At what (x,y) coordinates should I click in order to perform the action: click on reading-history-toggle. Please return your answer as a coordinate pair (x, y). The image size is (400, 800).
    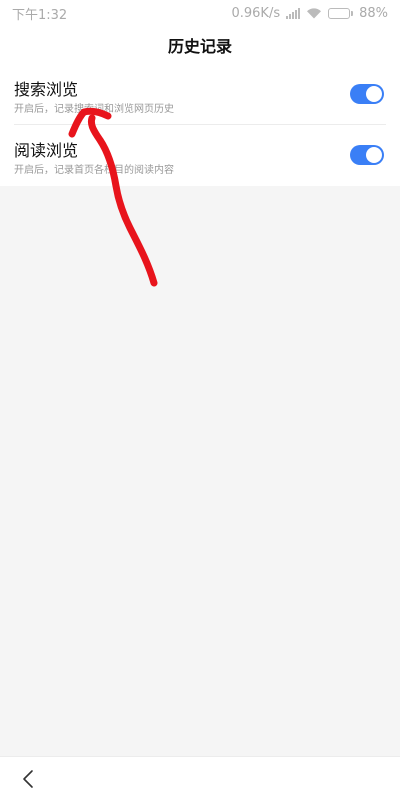
    Looking at the image, I should click on (367, 155).